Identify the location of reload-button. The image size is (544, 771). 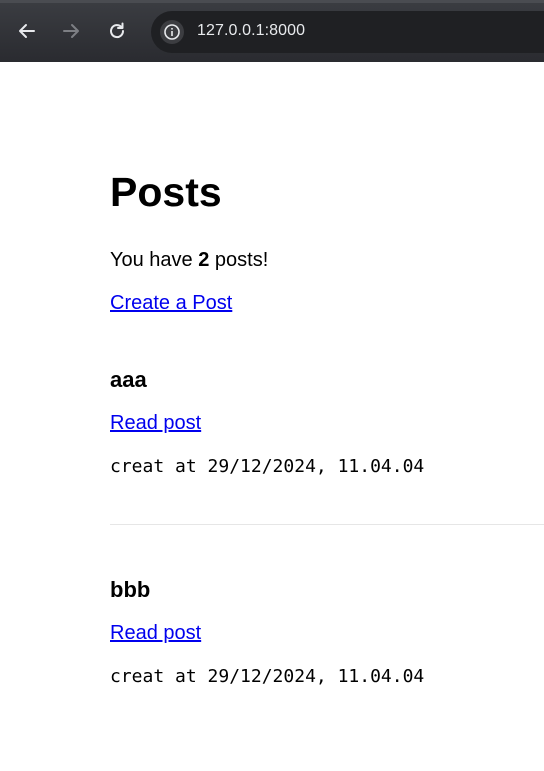
(117, 31).